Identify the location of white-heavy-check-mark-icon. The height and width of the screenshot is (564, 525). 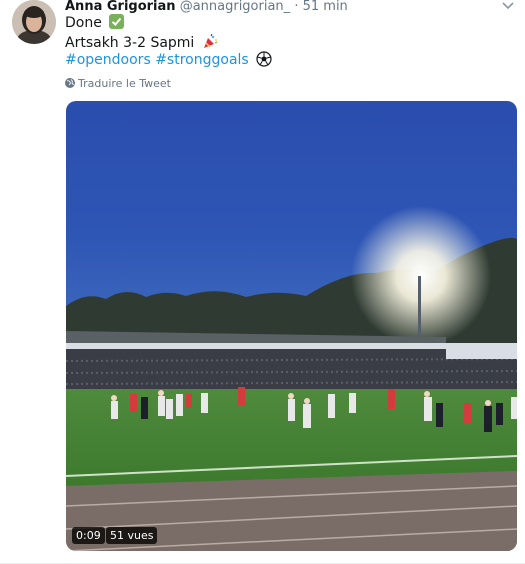
(117, 21).